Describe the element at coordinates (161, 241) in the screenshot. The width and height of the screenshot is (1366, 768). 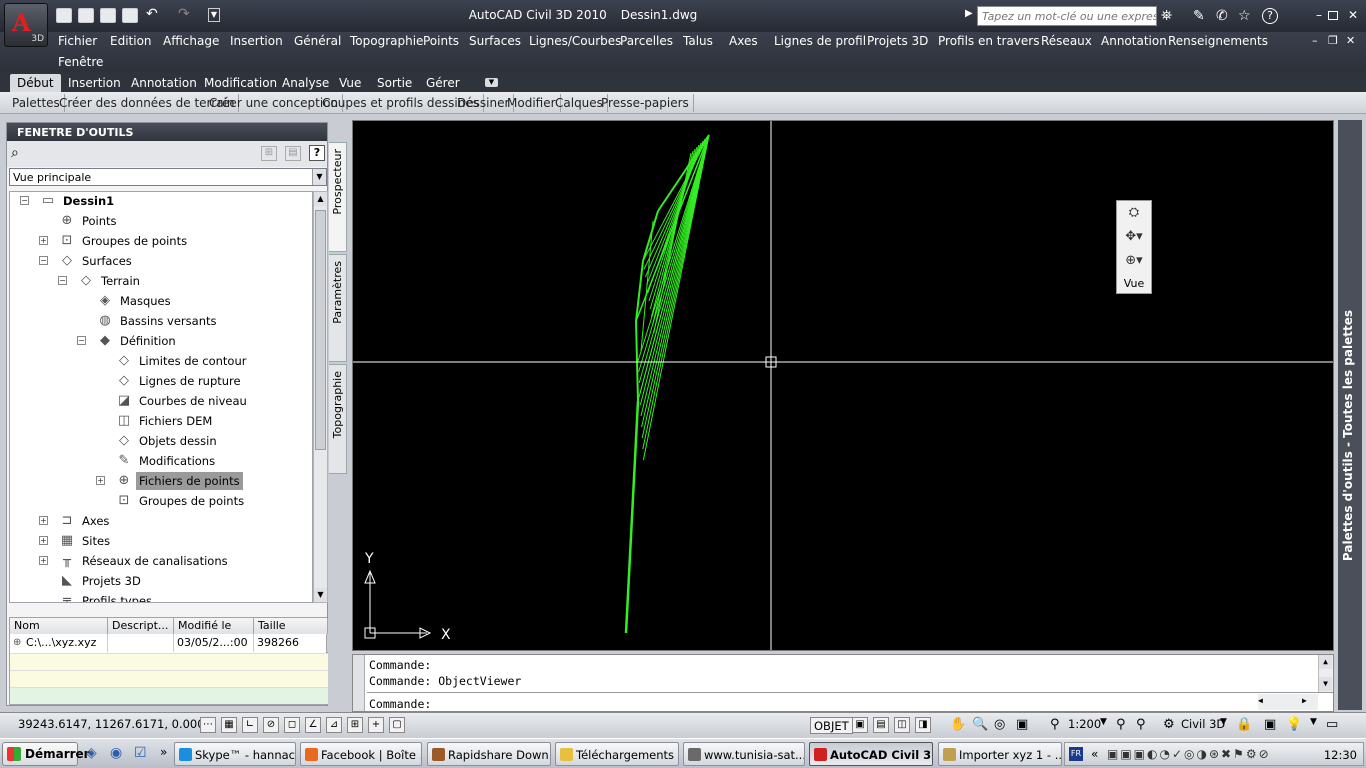
I see `tree-node: + ⊡ Groupes de points` at that location.